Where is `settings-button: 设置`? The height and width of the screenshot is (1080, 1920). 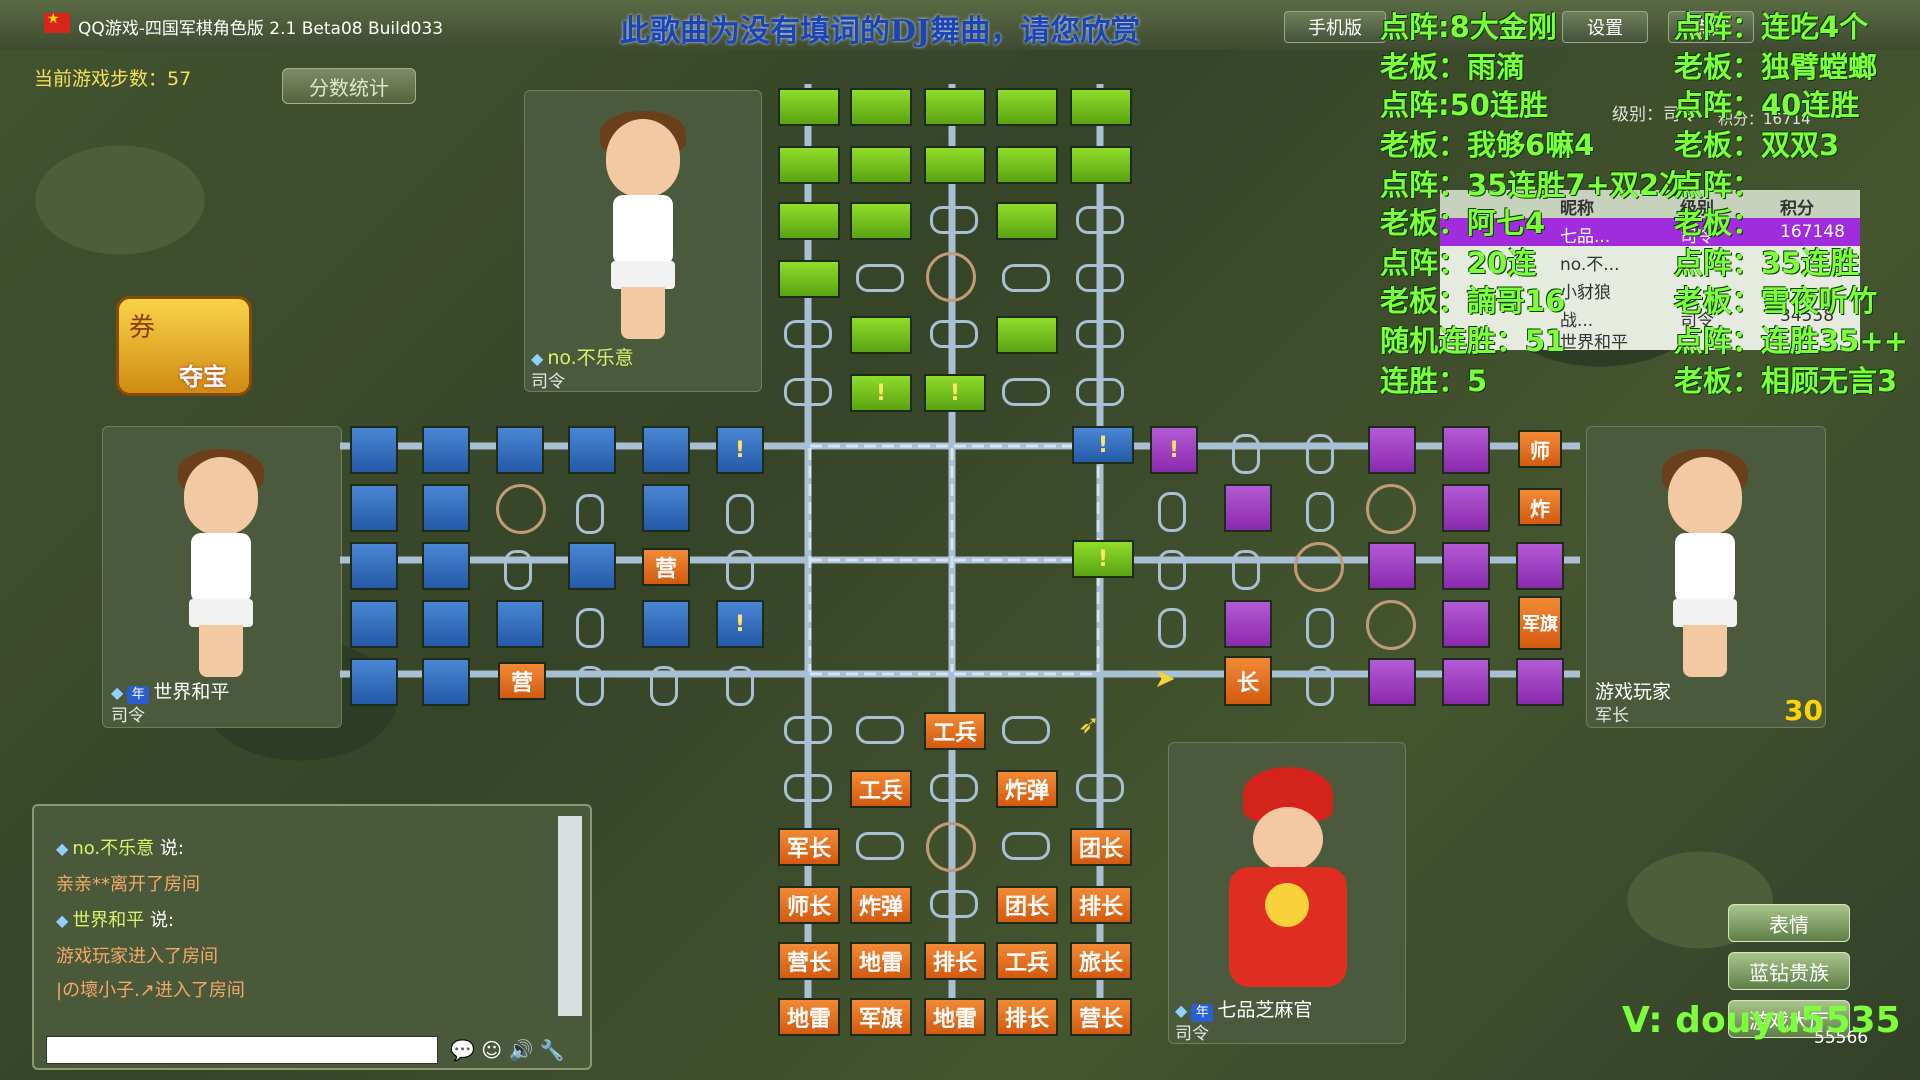 settings-button: 设置 is located at coordinates (1605, 27).